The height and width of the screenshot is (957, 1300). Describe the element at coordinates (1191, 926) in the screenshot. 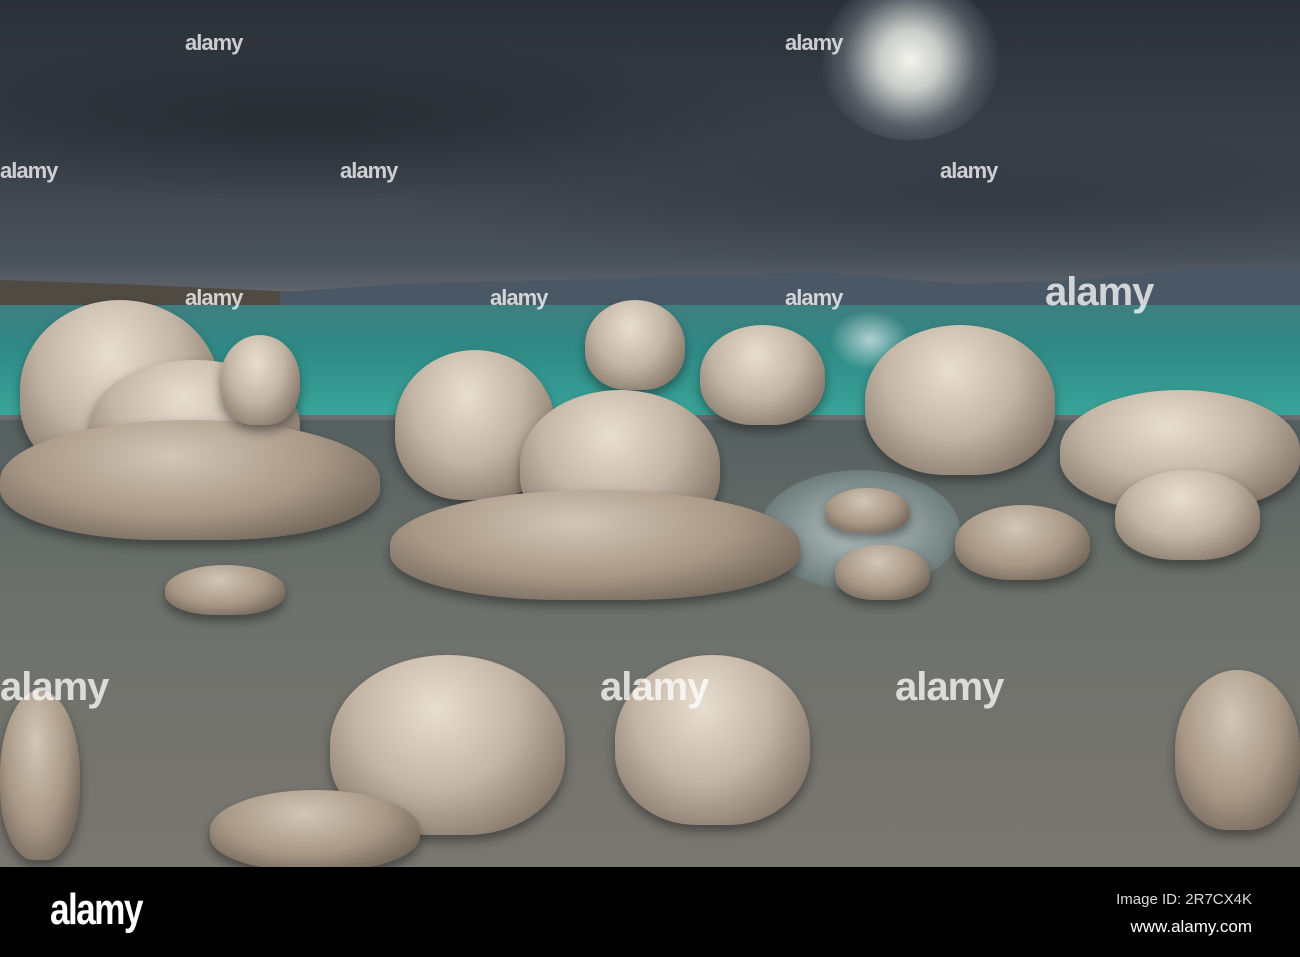

I see `site-url: www.alamy.com` at that location.